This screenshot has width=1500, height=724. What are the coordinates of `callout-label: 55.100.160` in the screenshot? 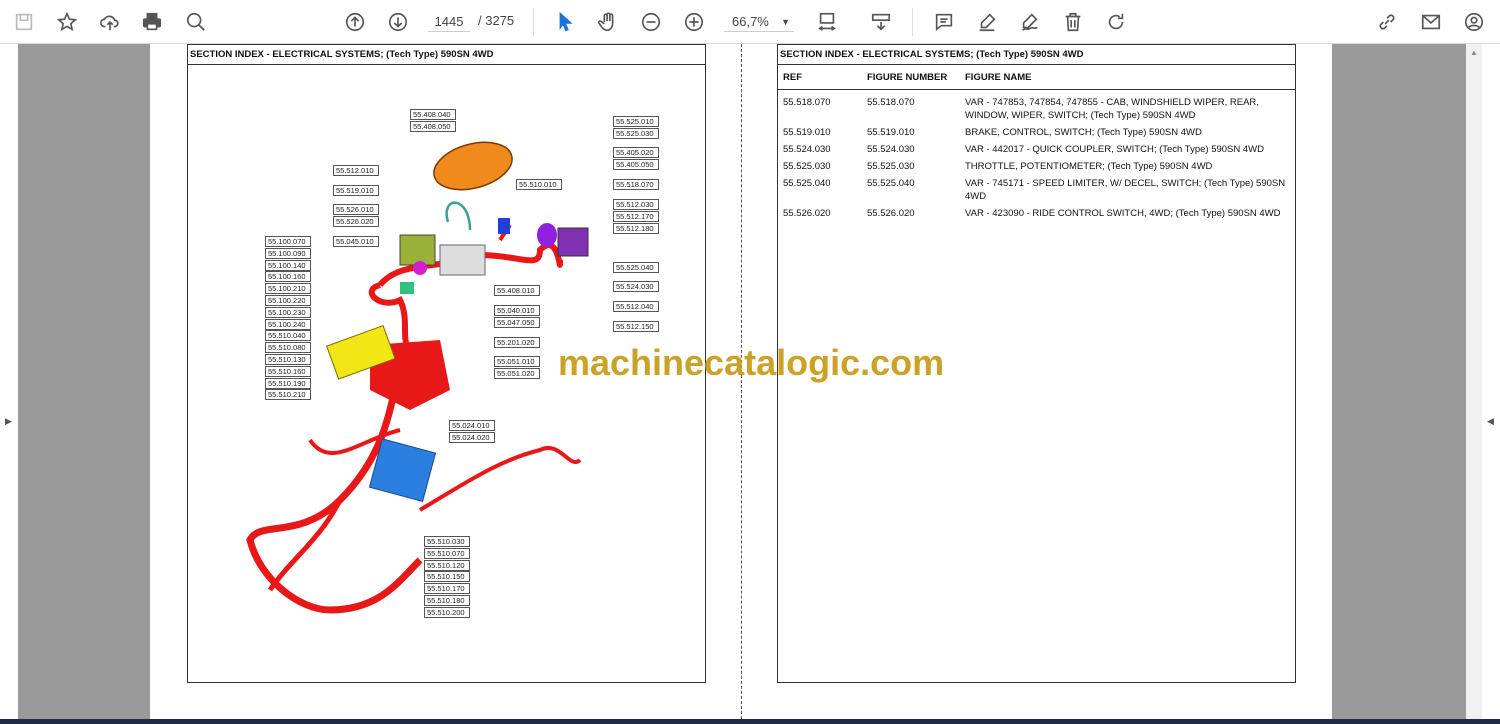 It's located at (288, 277).